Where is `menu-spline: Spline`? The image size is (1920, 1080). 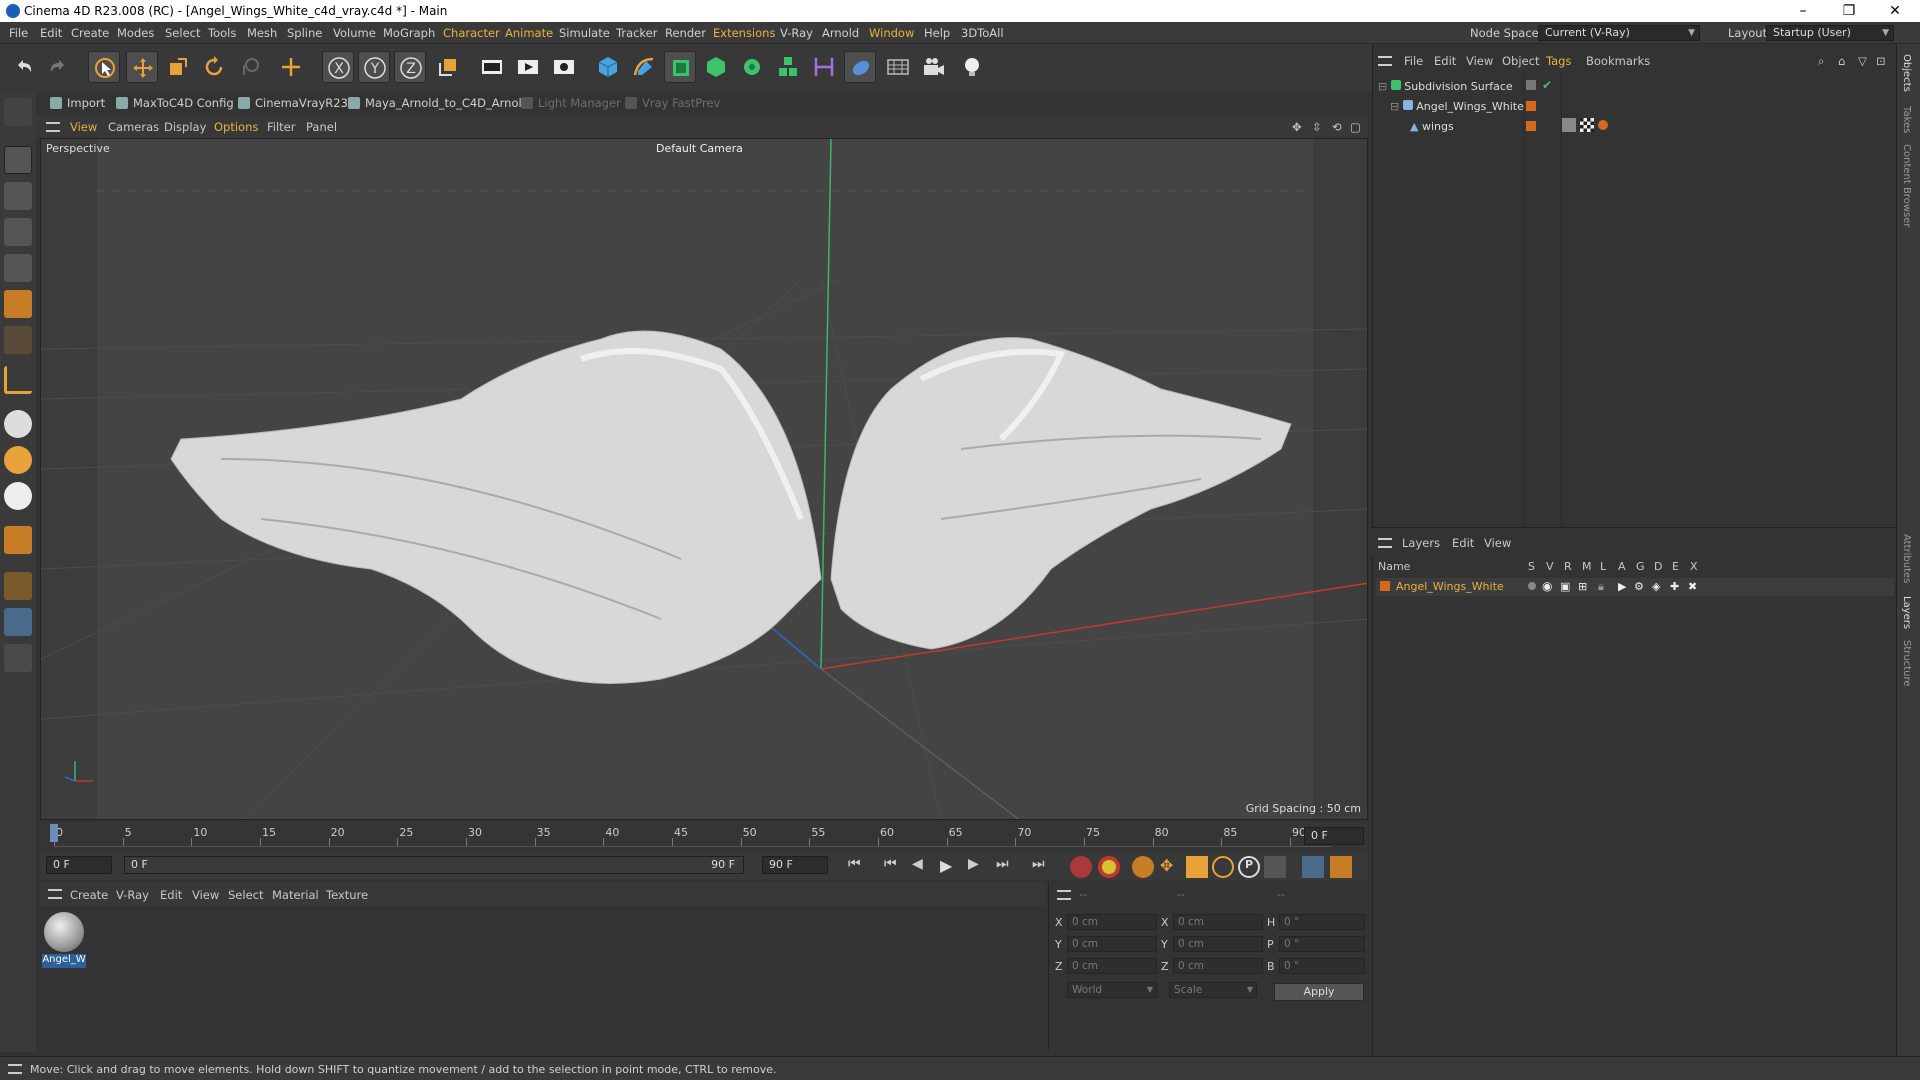 menu-spline: Spline is located at coordinates (304, 33).